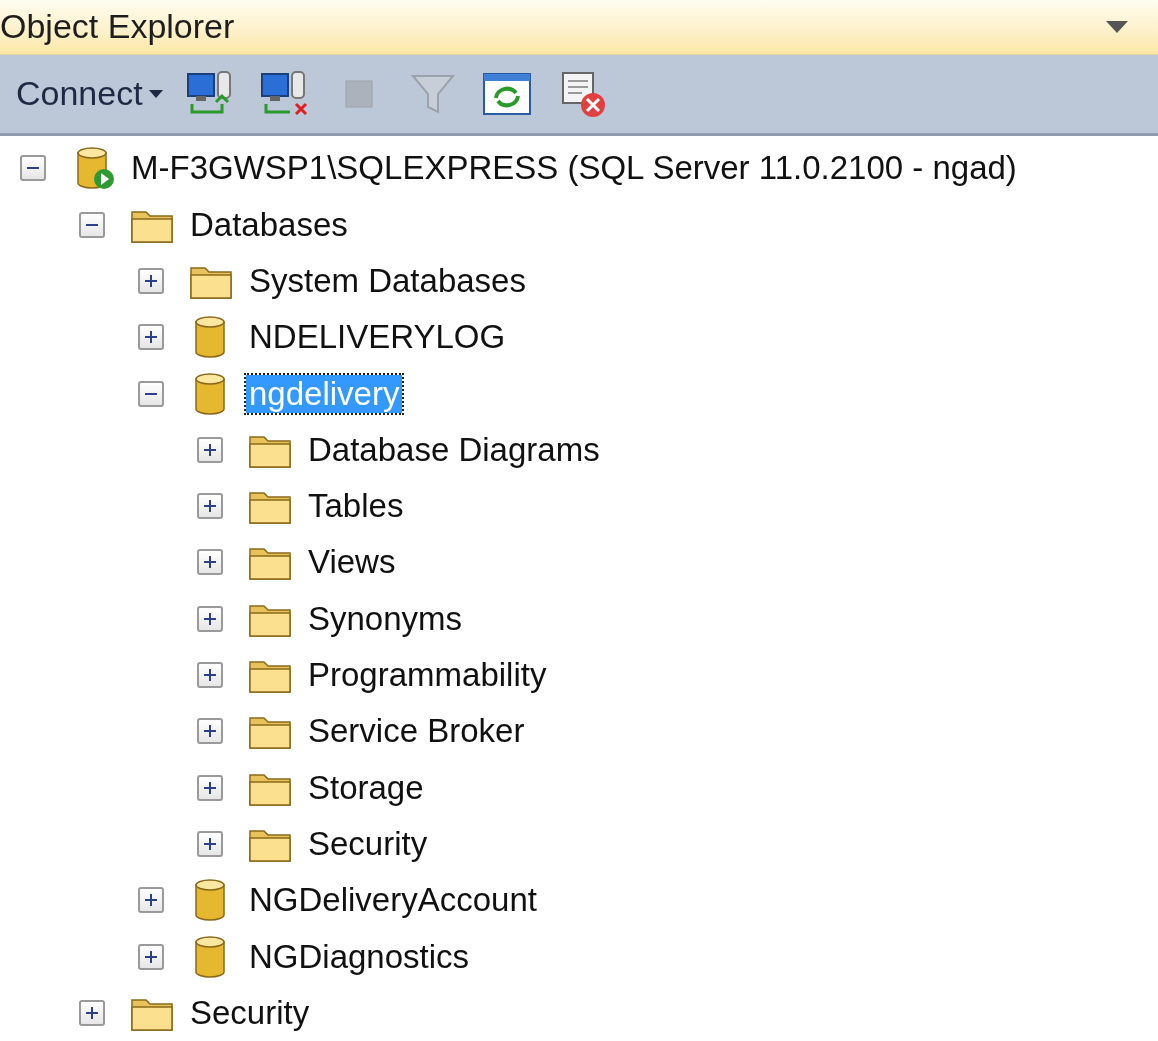 Image resolution: width=1158 pixels, height=1041 pixels. I want to click on tree-item: Tables, so click(356, 506).